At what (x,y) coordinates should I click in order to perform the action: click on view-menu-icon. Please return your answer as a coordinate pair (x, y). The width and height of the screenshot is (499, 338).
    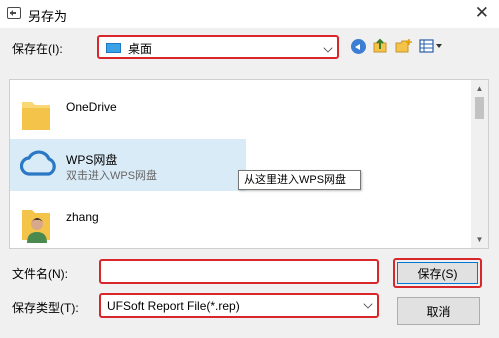
    Looking at the image, I should click on (430, 46).